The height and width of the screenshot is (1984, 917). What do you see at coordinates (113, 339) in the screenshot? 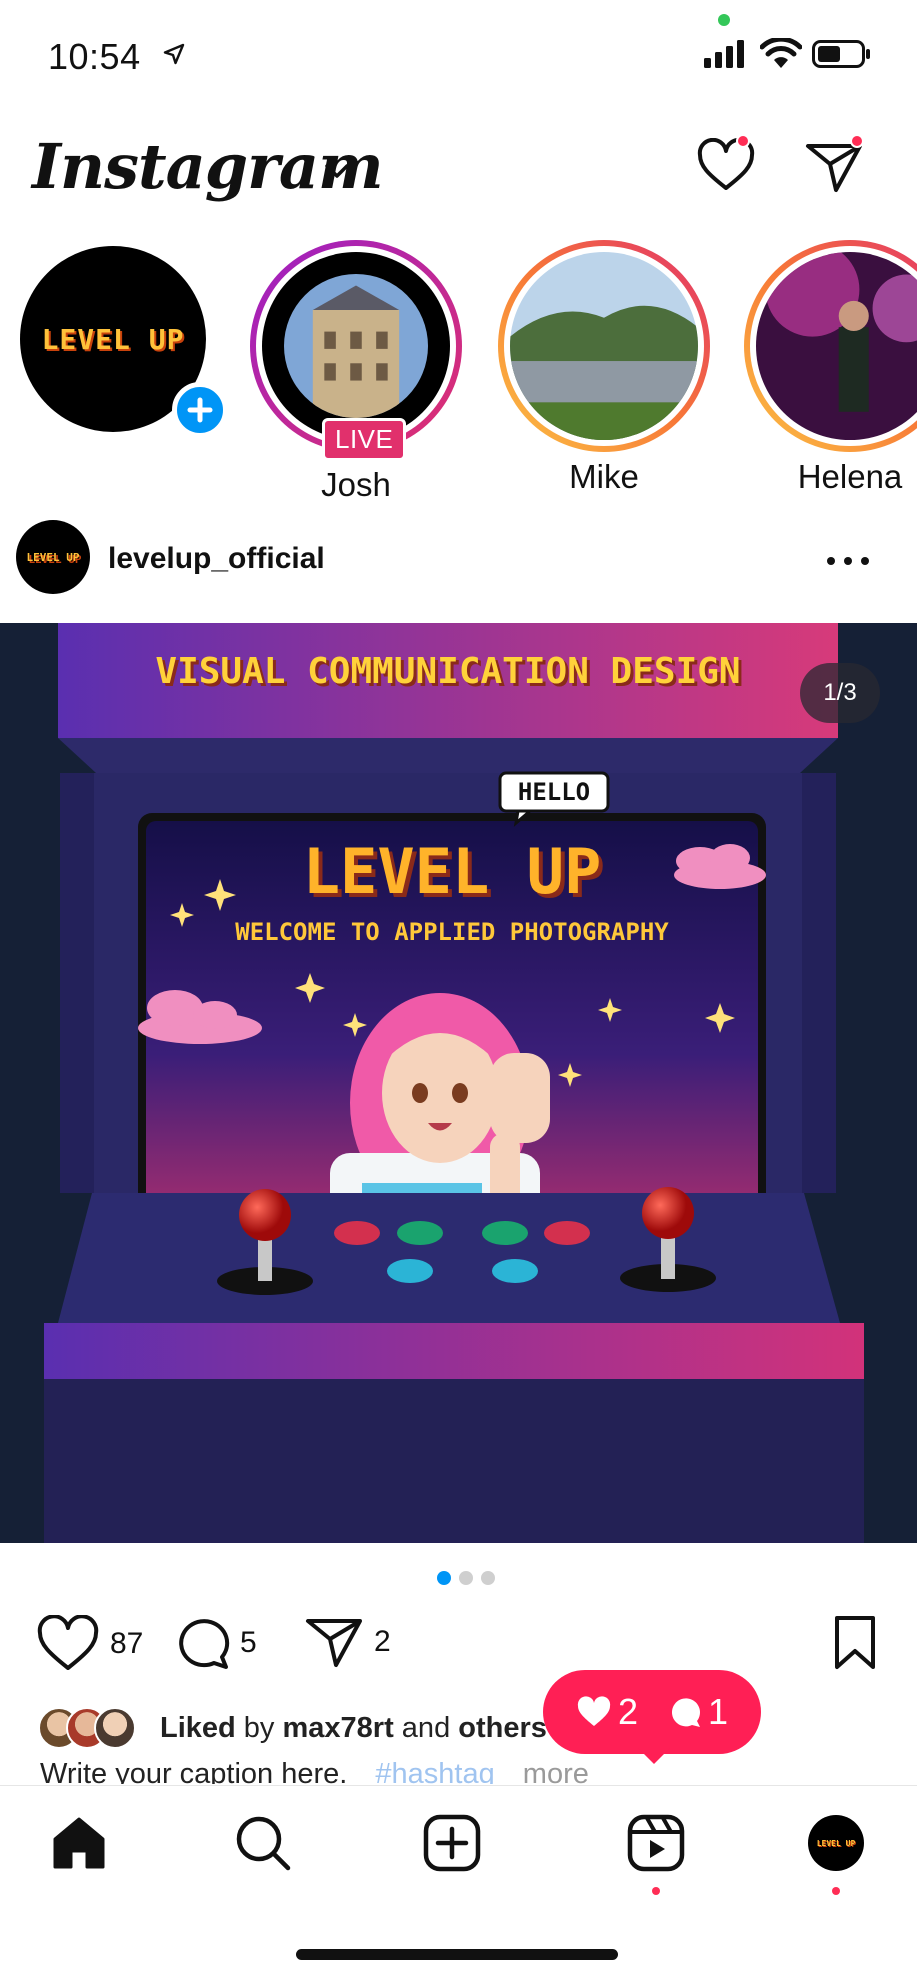
I see `story-logo-text: LEVEL UP` at bounding box center [113, 339].